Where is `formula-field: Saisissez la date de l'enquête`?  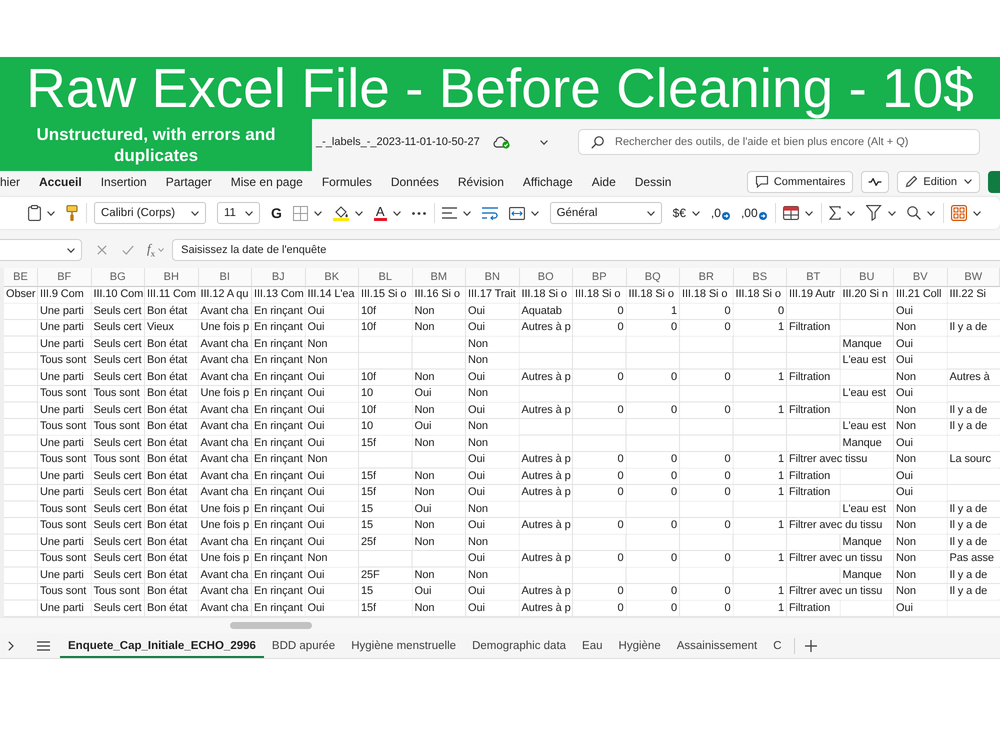
formula-field: Saisissez la date de l'enquête is located at coordinates (586, 250).